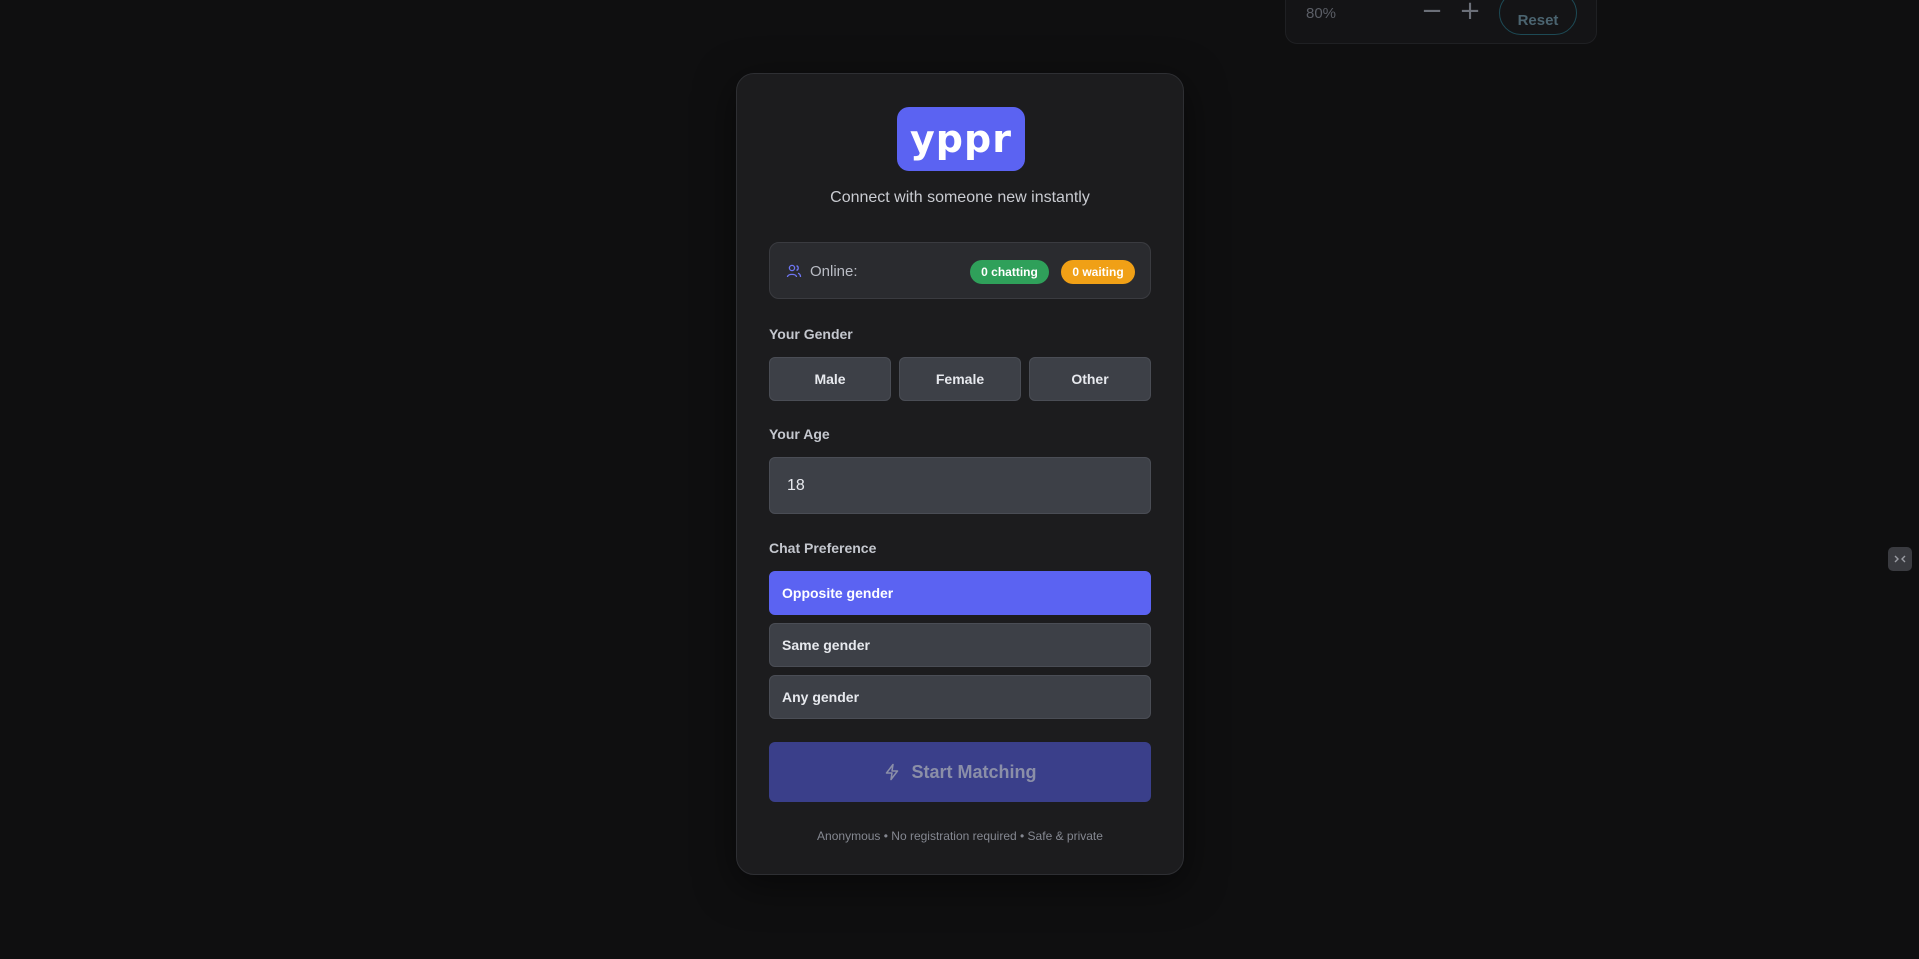  I want to click on side-panel-handle, so click(1900, 559).